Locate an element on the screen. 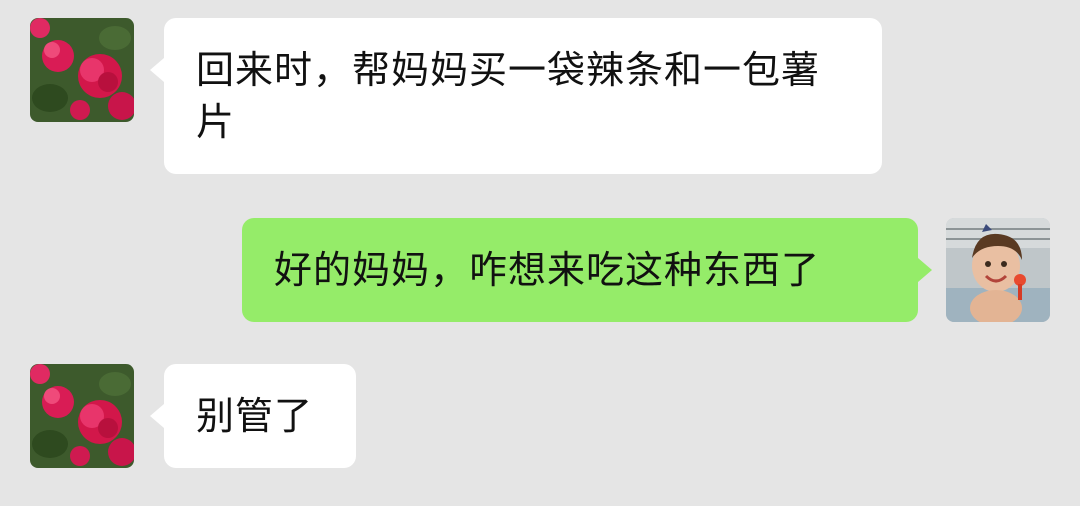  message-text: 好的妈妈，咋想来吃这种东西了 is located at coordinates (547, 270).